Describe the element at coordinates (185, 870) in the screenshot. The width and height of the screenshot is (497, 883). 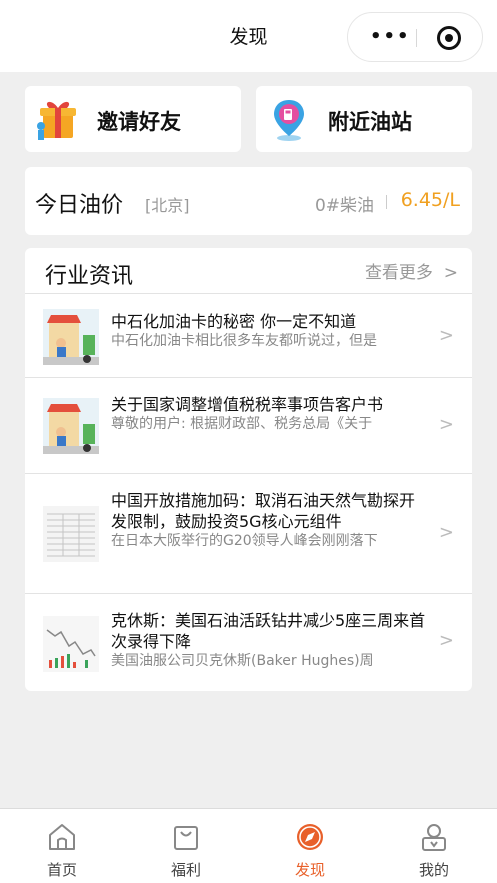
I see `tab-label: 福利` at that location.